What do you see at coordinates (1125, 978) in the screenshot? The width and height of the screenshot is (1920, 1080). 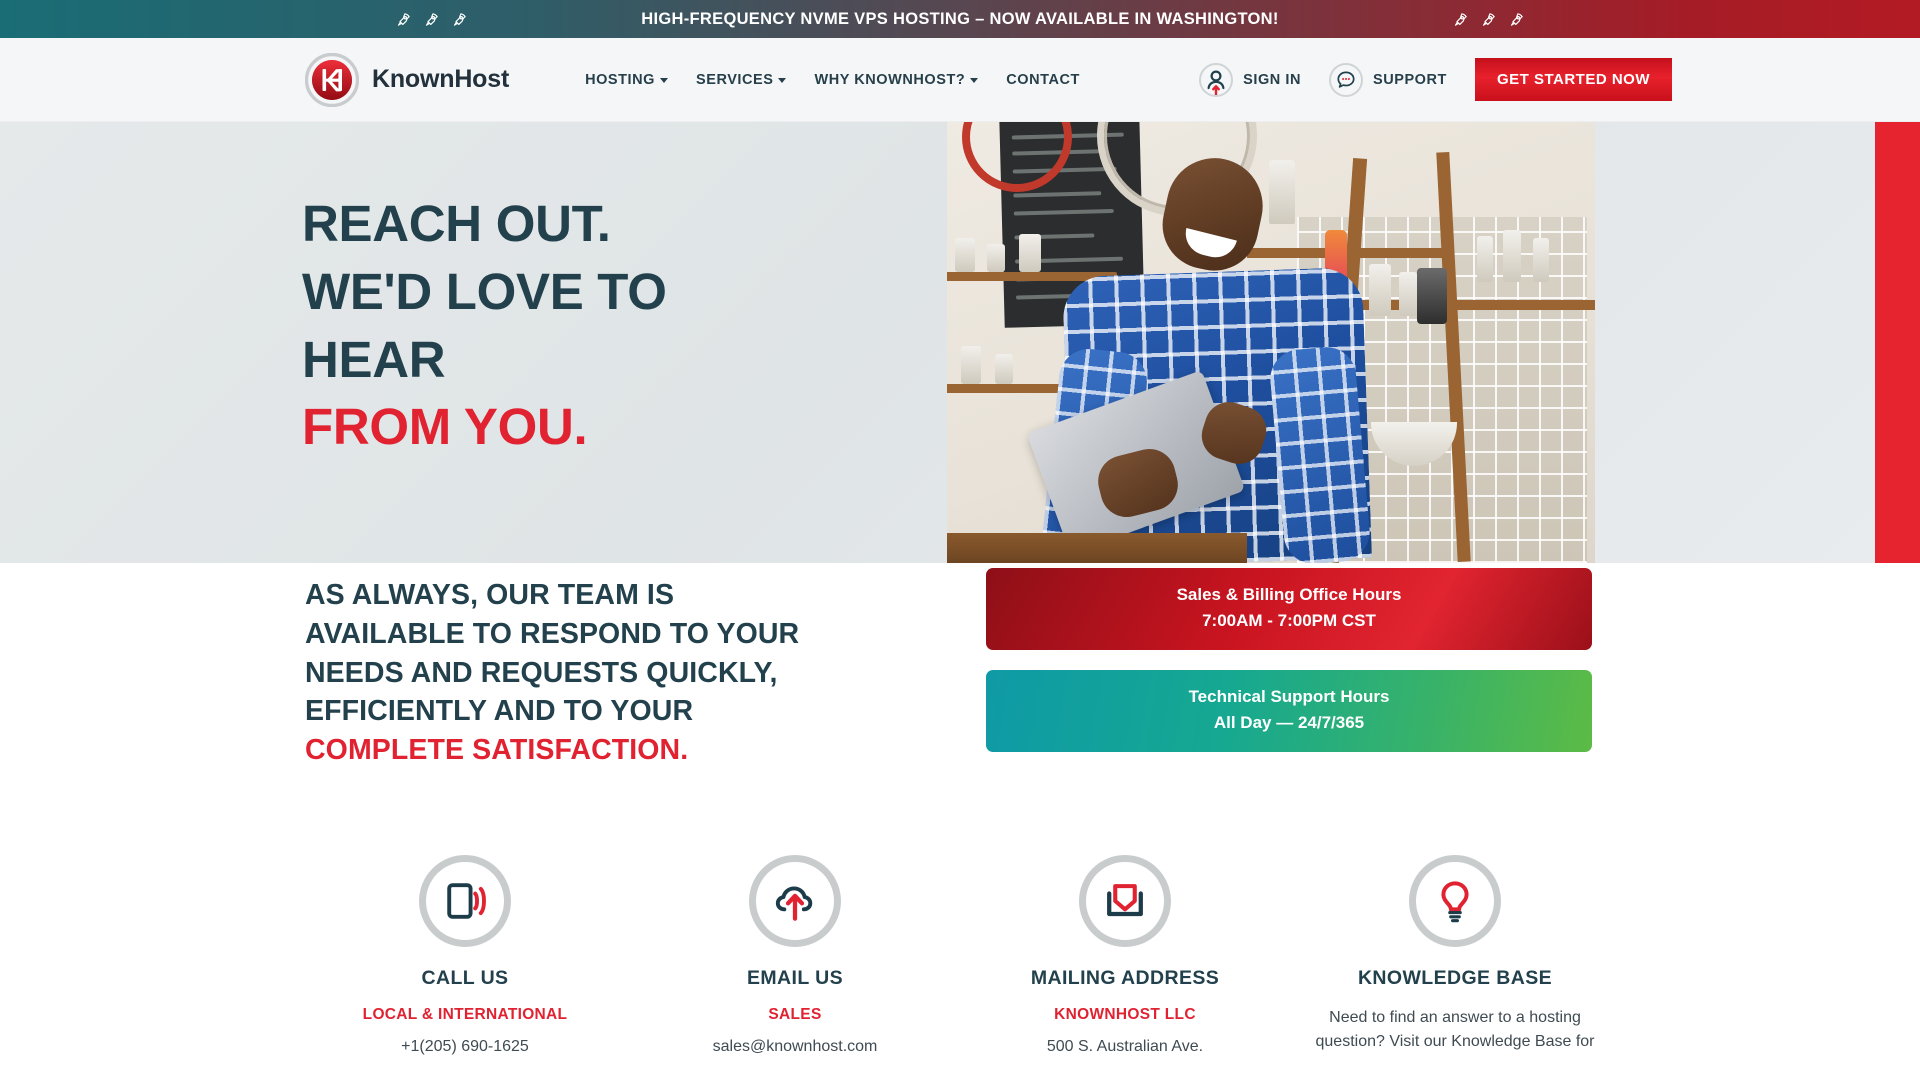 I see `mailing-address-title: MAILING ADDRESS` at bounding box center [1125, 978].